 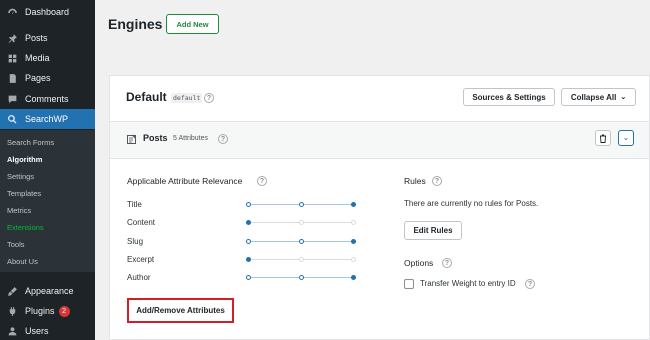 I want to click on collapse-all-label: Collapse All, so click(x=593, y=97).